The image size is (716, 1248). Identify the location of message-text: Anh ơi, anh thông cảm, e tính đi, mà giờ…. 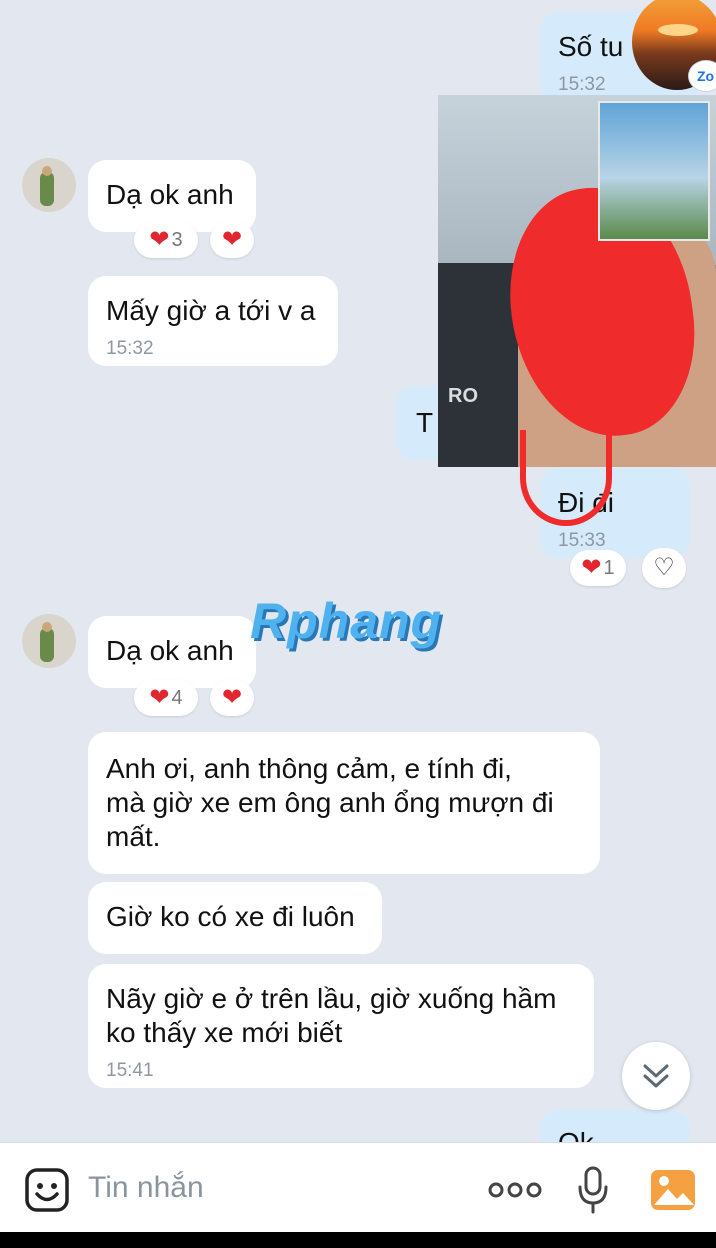
(330, 802).